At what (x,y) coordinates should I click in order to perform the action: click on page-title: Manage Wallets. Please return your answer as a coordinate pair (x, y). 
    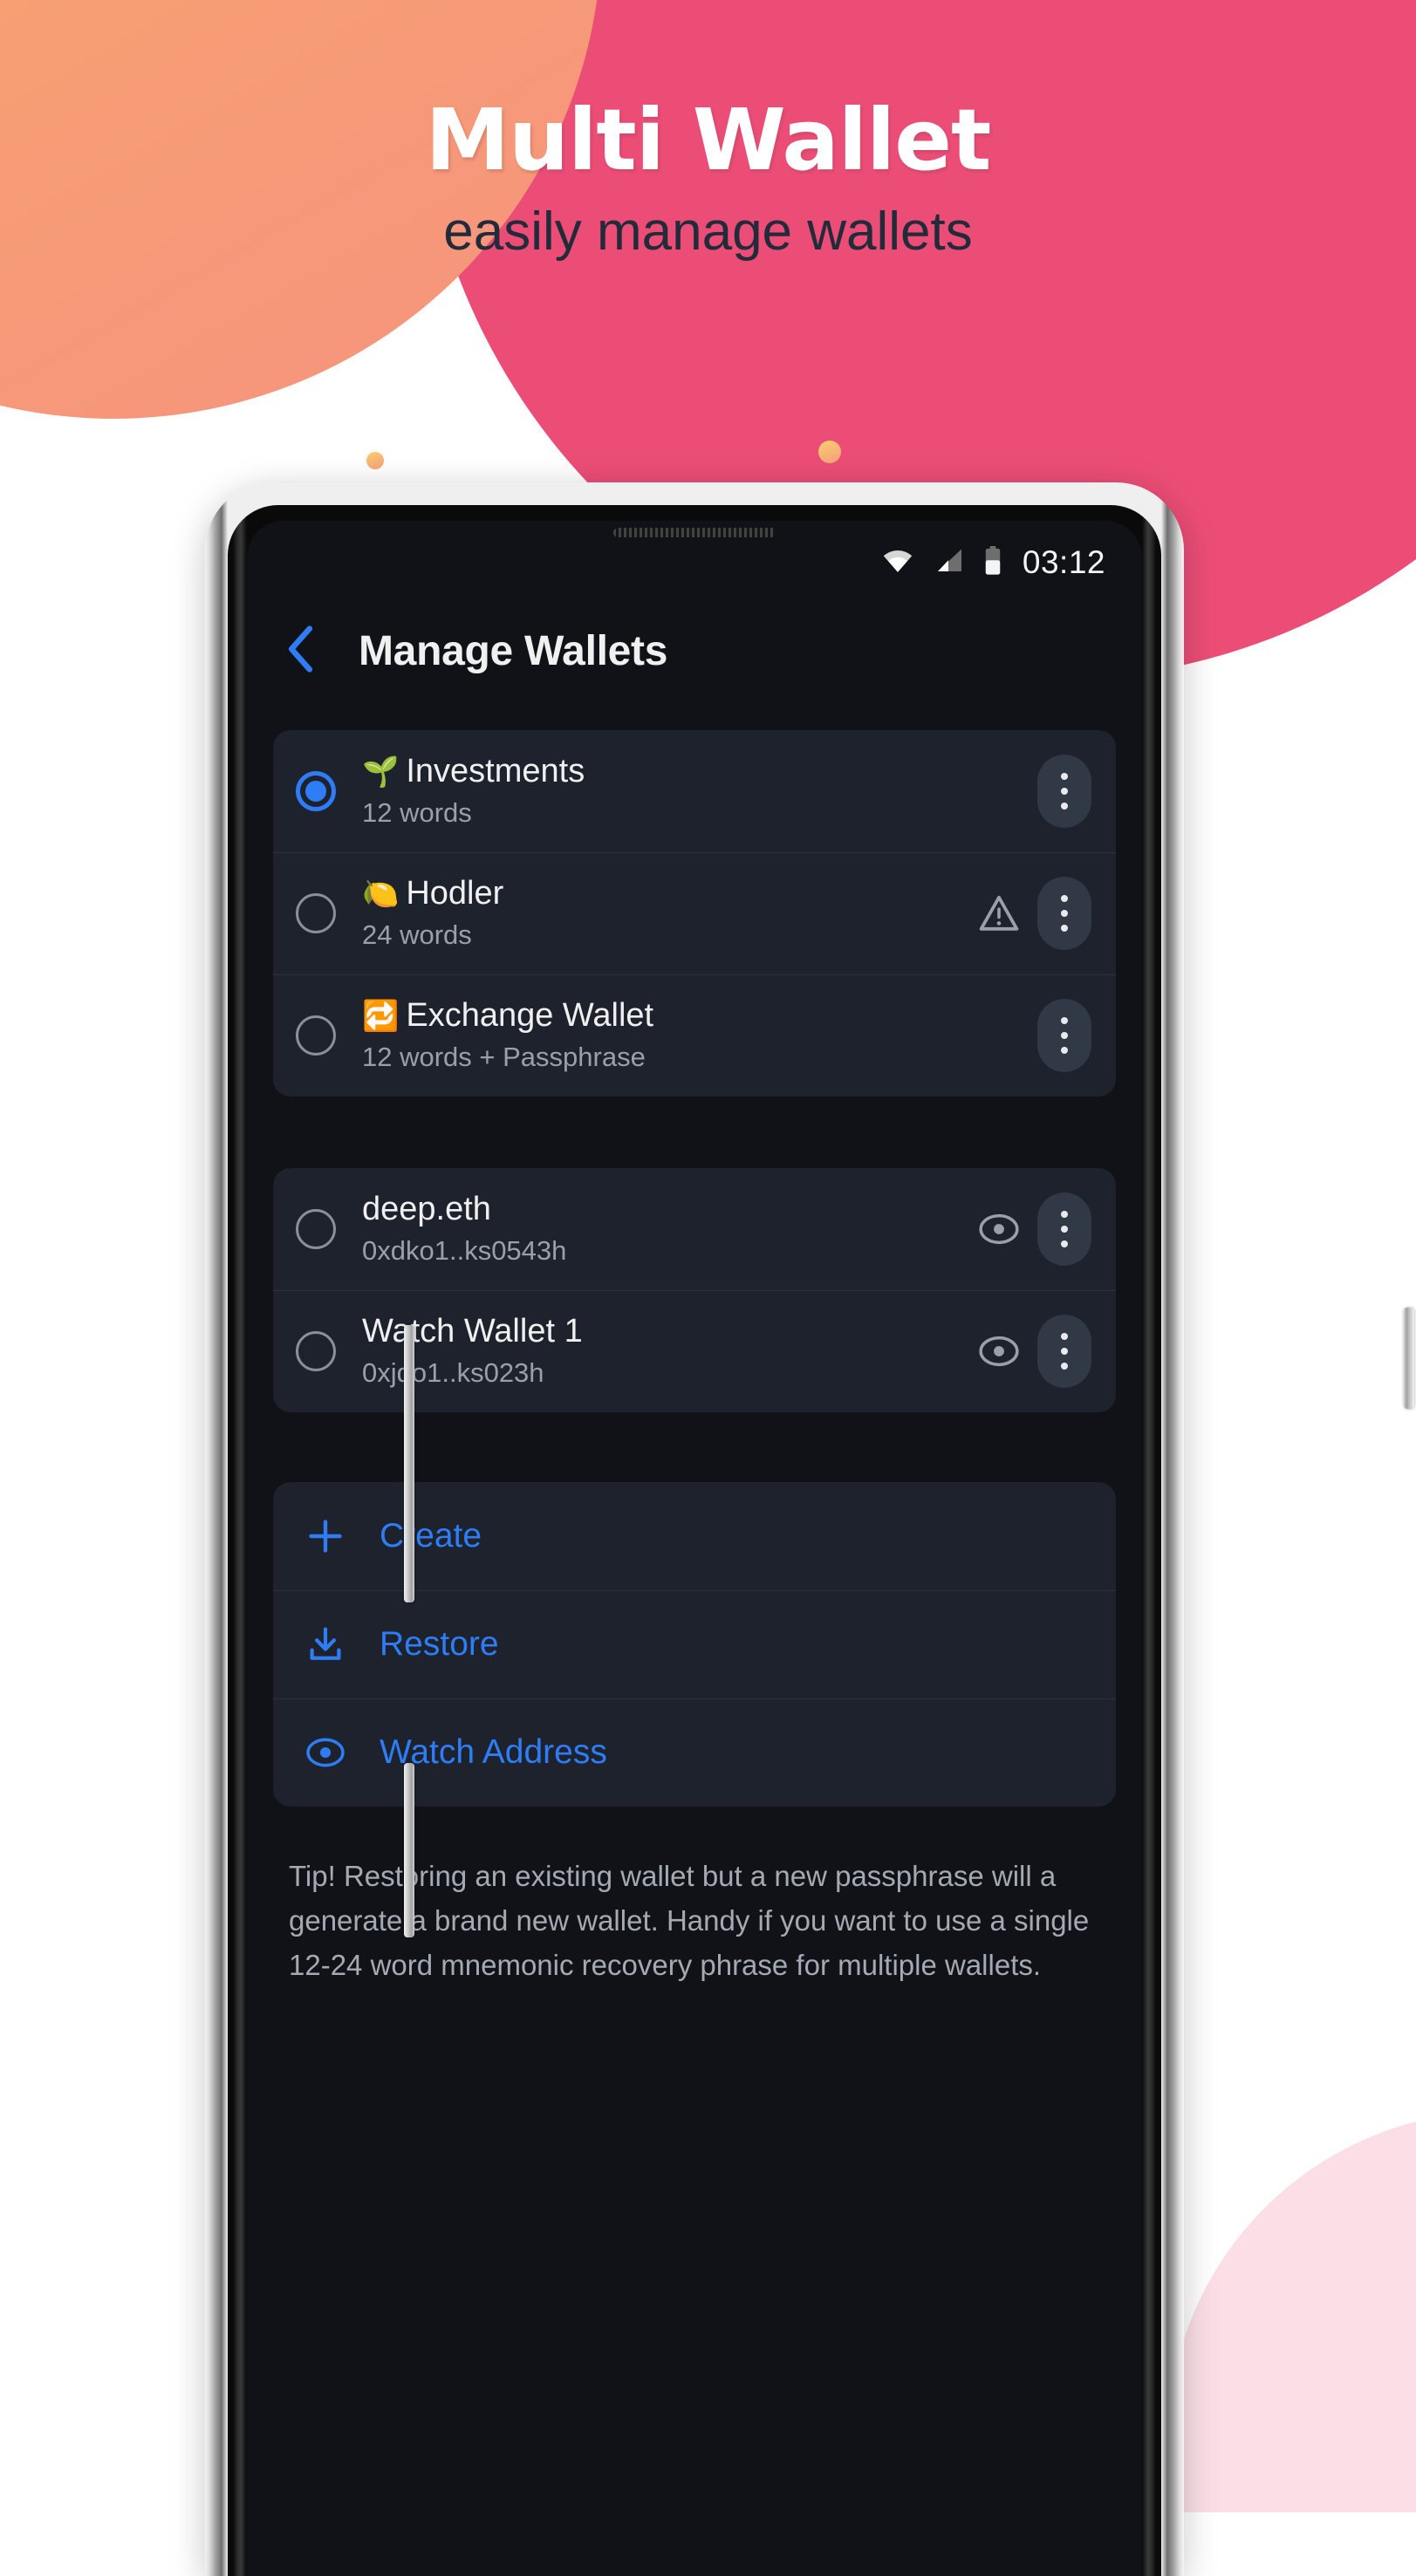
    Looking at the image, I should click on (513, 650).